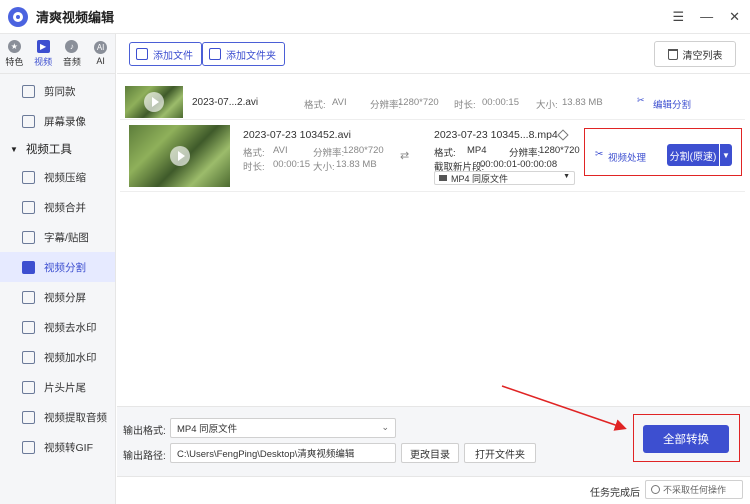 The image size is (750, 504). Describe the element at coordinates (57, 207) in the screenshot. I see `sidebar-item-merge: 视频合并` at that location.